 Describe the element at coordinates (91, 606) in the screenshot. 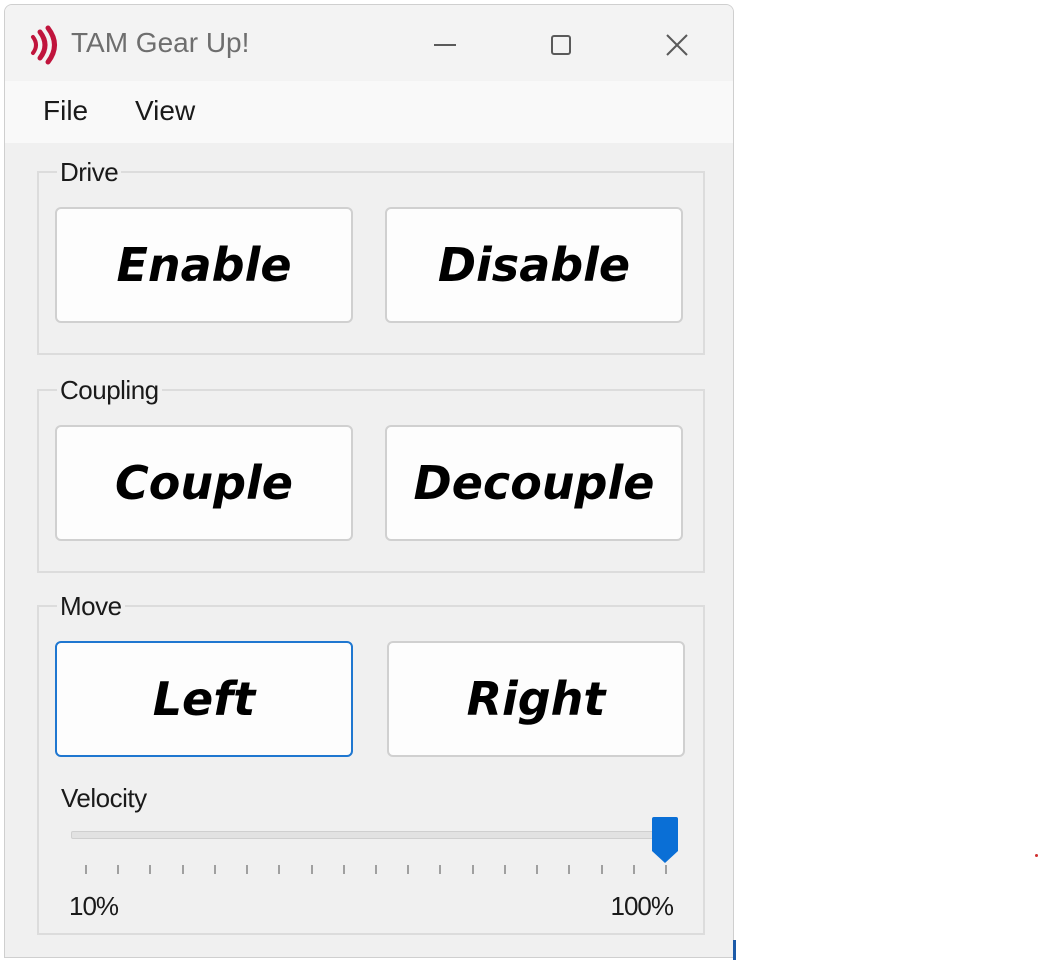

I see `move-group-label: Move` at that location.